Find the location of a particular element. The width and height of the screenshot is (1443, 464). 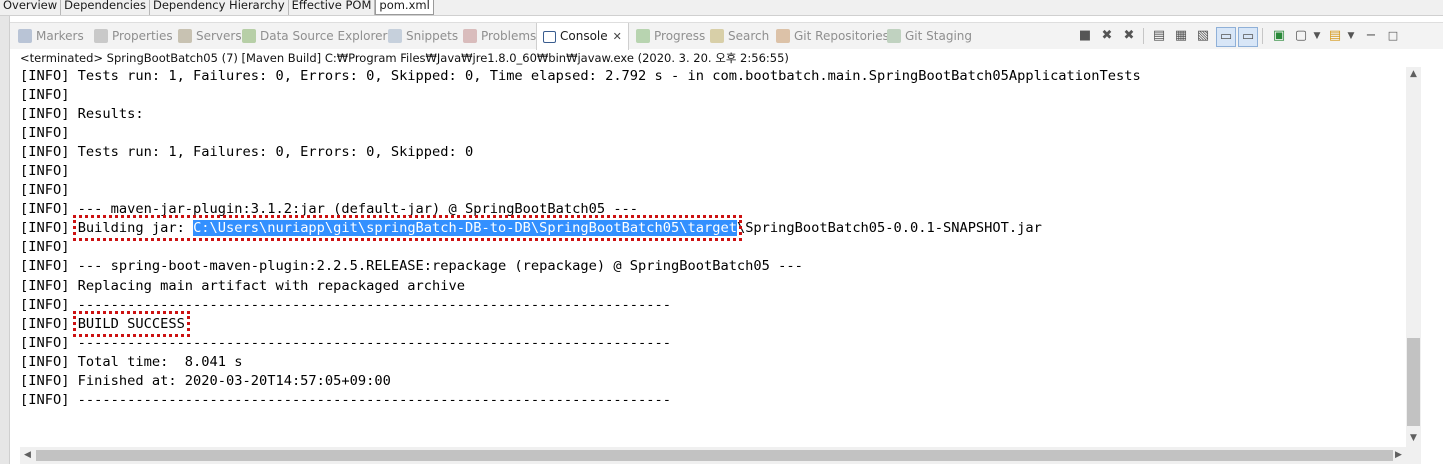

tab-label: Progress is located at coordinates (680, 36).